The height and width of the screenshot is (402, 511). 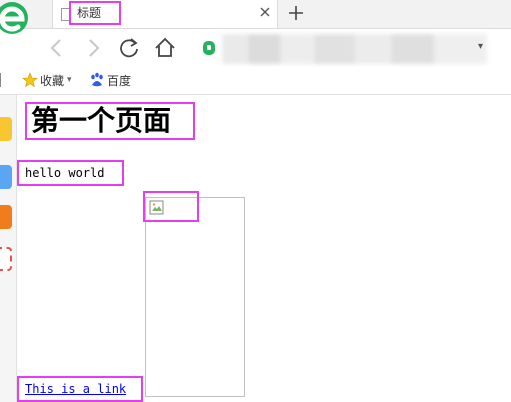 I want to click on tab-title: 标题, so click(x=95, y=13).